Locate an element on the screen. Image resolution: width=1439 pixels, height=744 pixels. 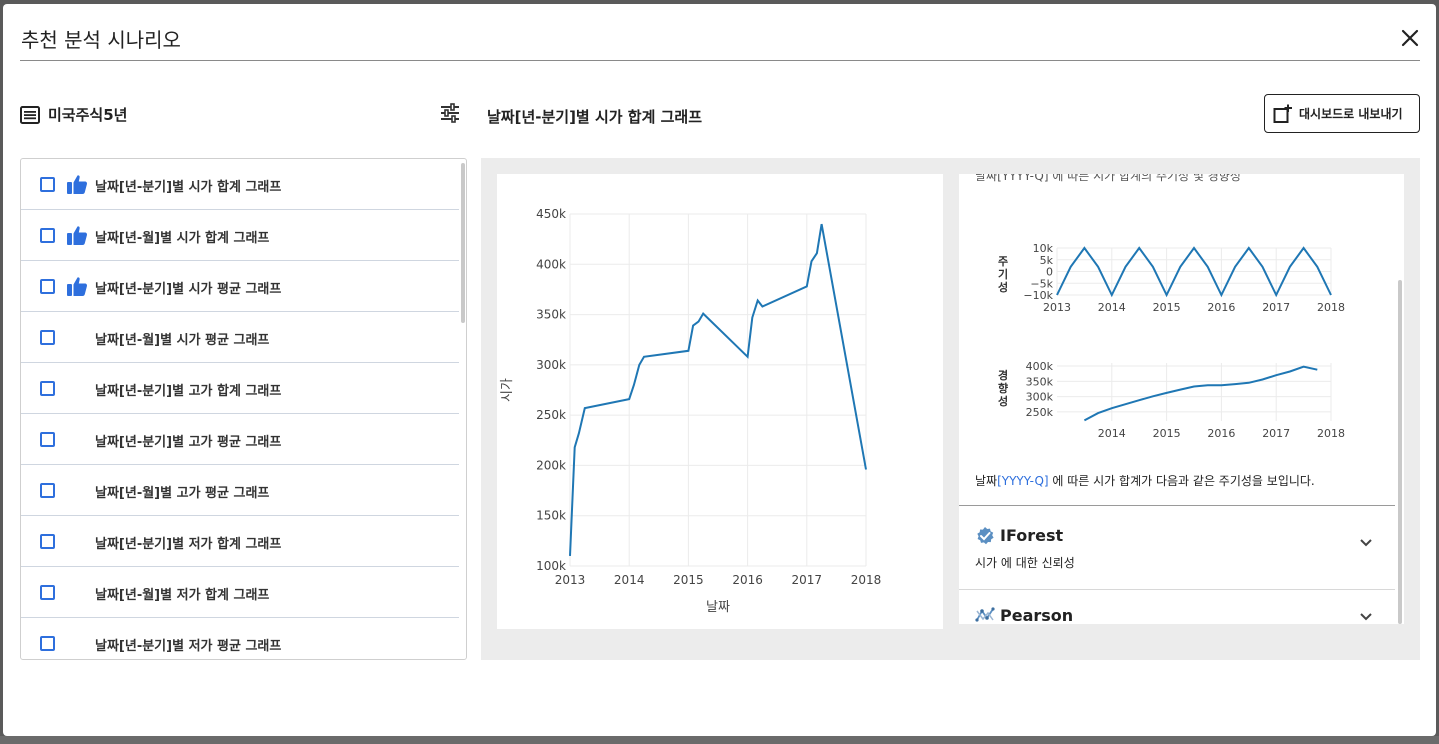
accordion-iforest: IForest 시가 에 대한 신뢰성 is located at coordinates (1177, 547).